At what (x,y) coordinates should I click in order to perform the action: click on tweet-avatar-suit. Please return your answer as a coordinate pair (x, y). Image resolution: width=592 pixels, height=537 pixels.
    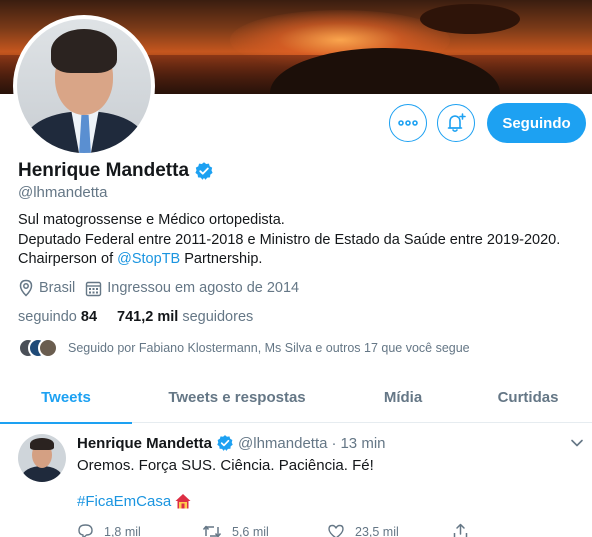
    Looking at the image, I should click on (42, 474).